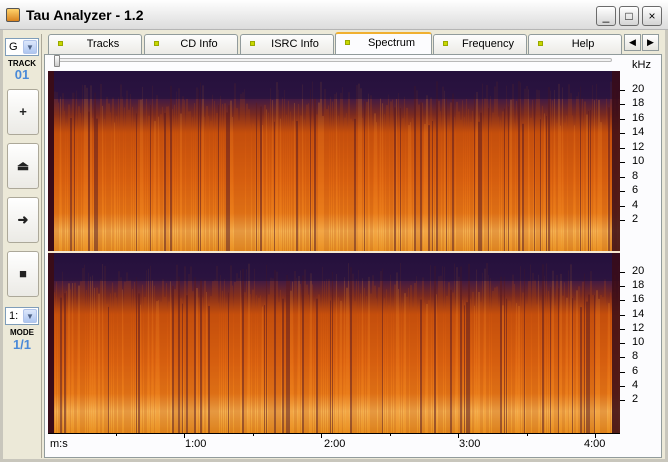 This screenshot has height=462, width=668. What do you see at coordinates (22, 74) in the screenshot?
I see `track-number: 01` at bounding box center [22, 74].